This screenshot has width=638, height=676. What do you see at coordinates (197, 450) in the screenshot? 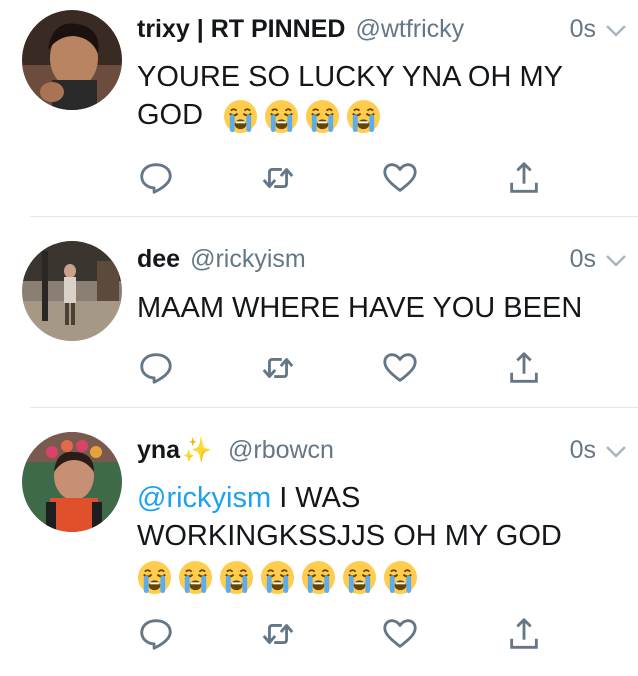
I see `sparkles-icon: ✨` at bounding box center [197, 450].